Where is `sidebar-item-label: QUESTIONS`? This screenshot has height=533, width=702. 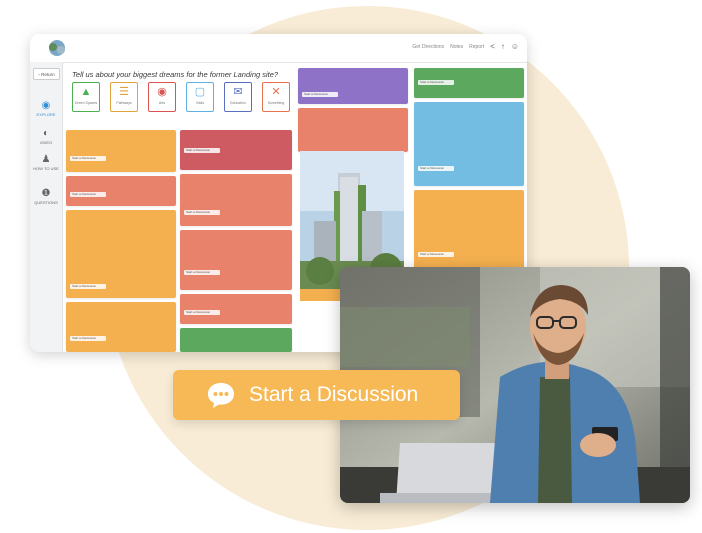 sidebar-item-label: QUESTIONS is located at coordinates (46, 202).